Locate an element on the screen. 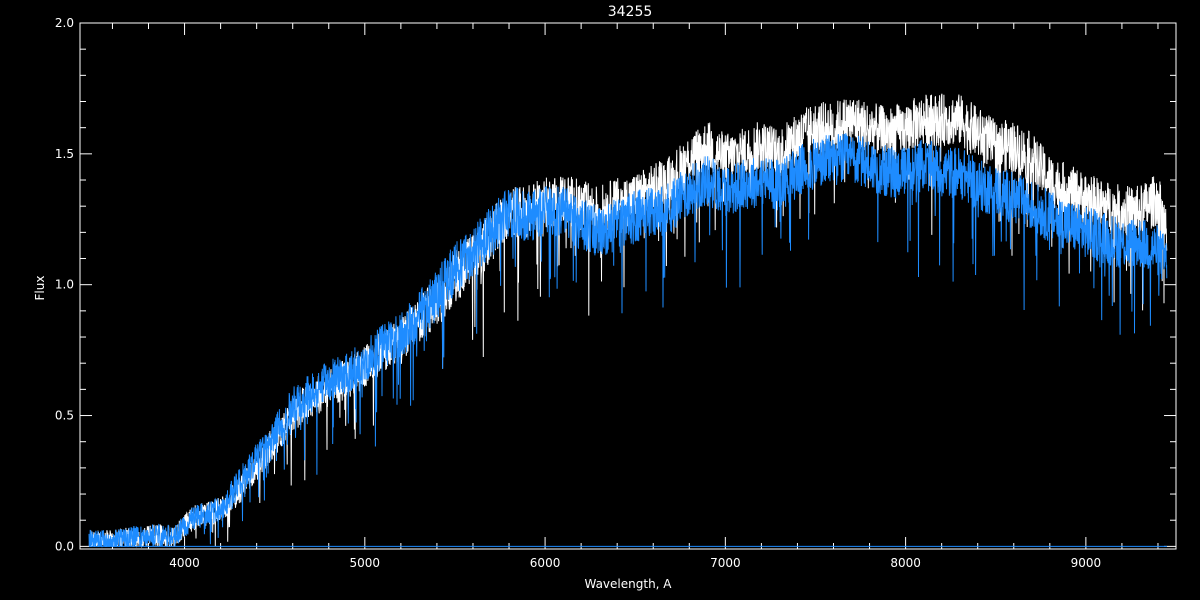 The width and height of the screenshot is (1200, 600). x-tick-label: 7000 is located at coordinates (725, 563).